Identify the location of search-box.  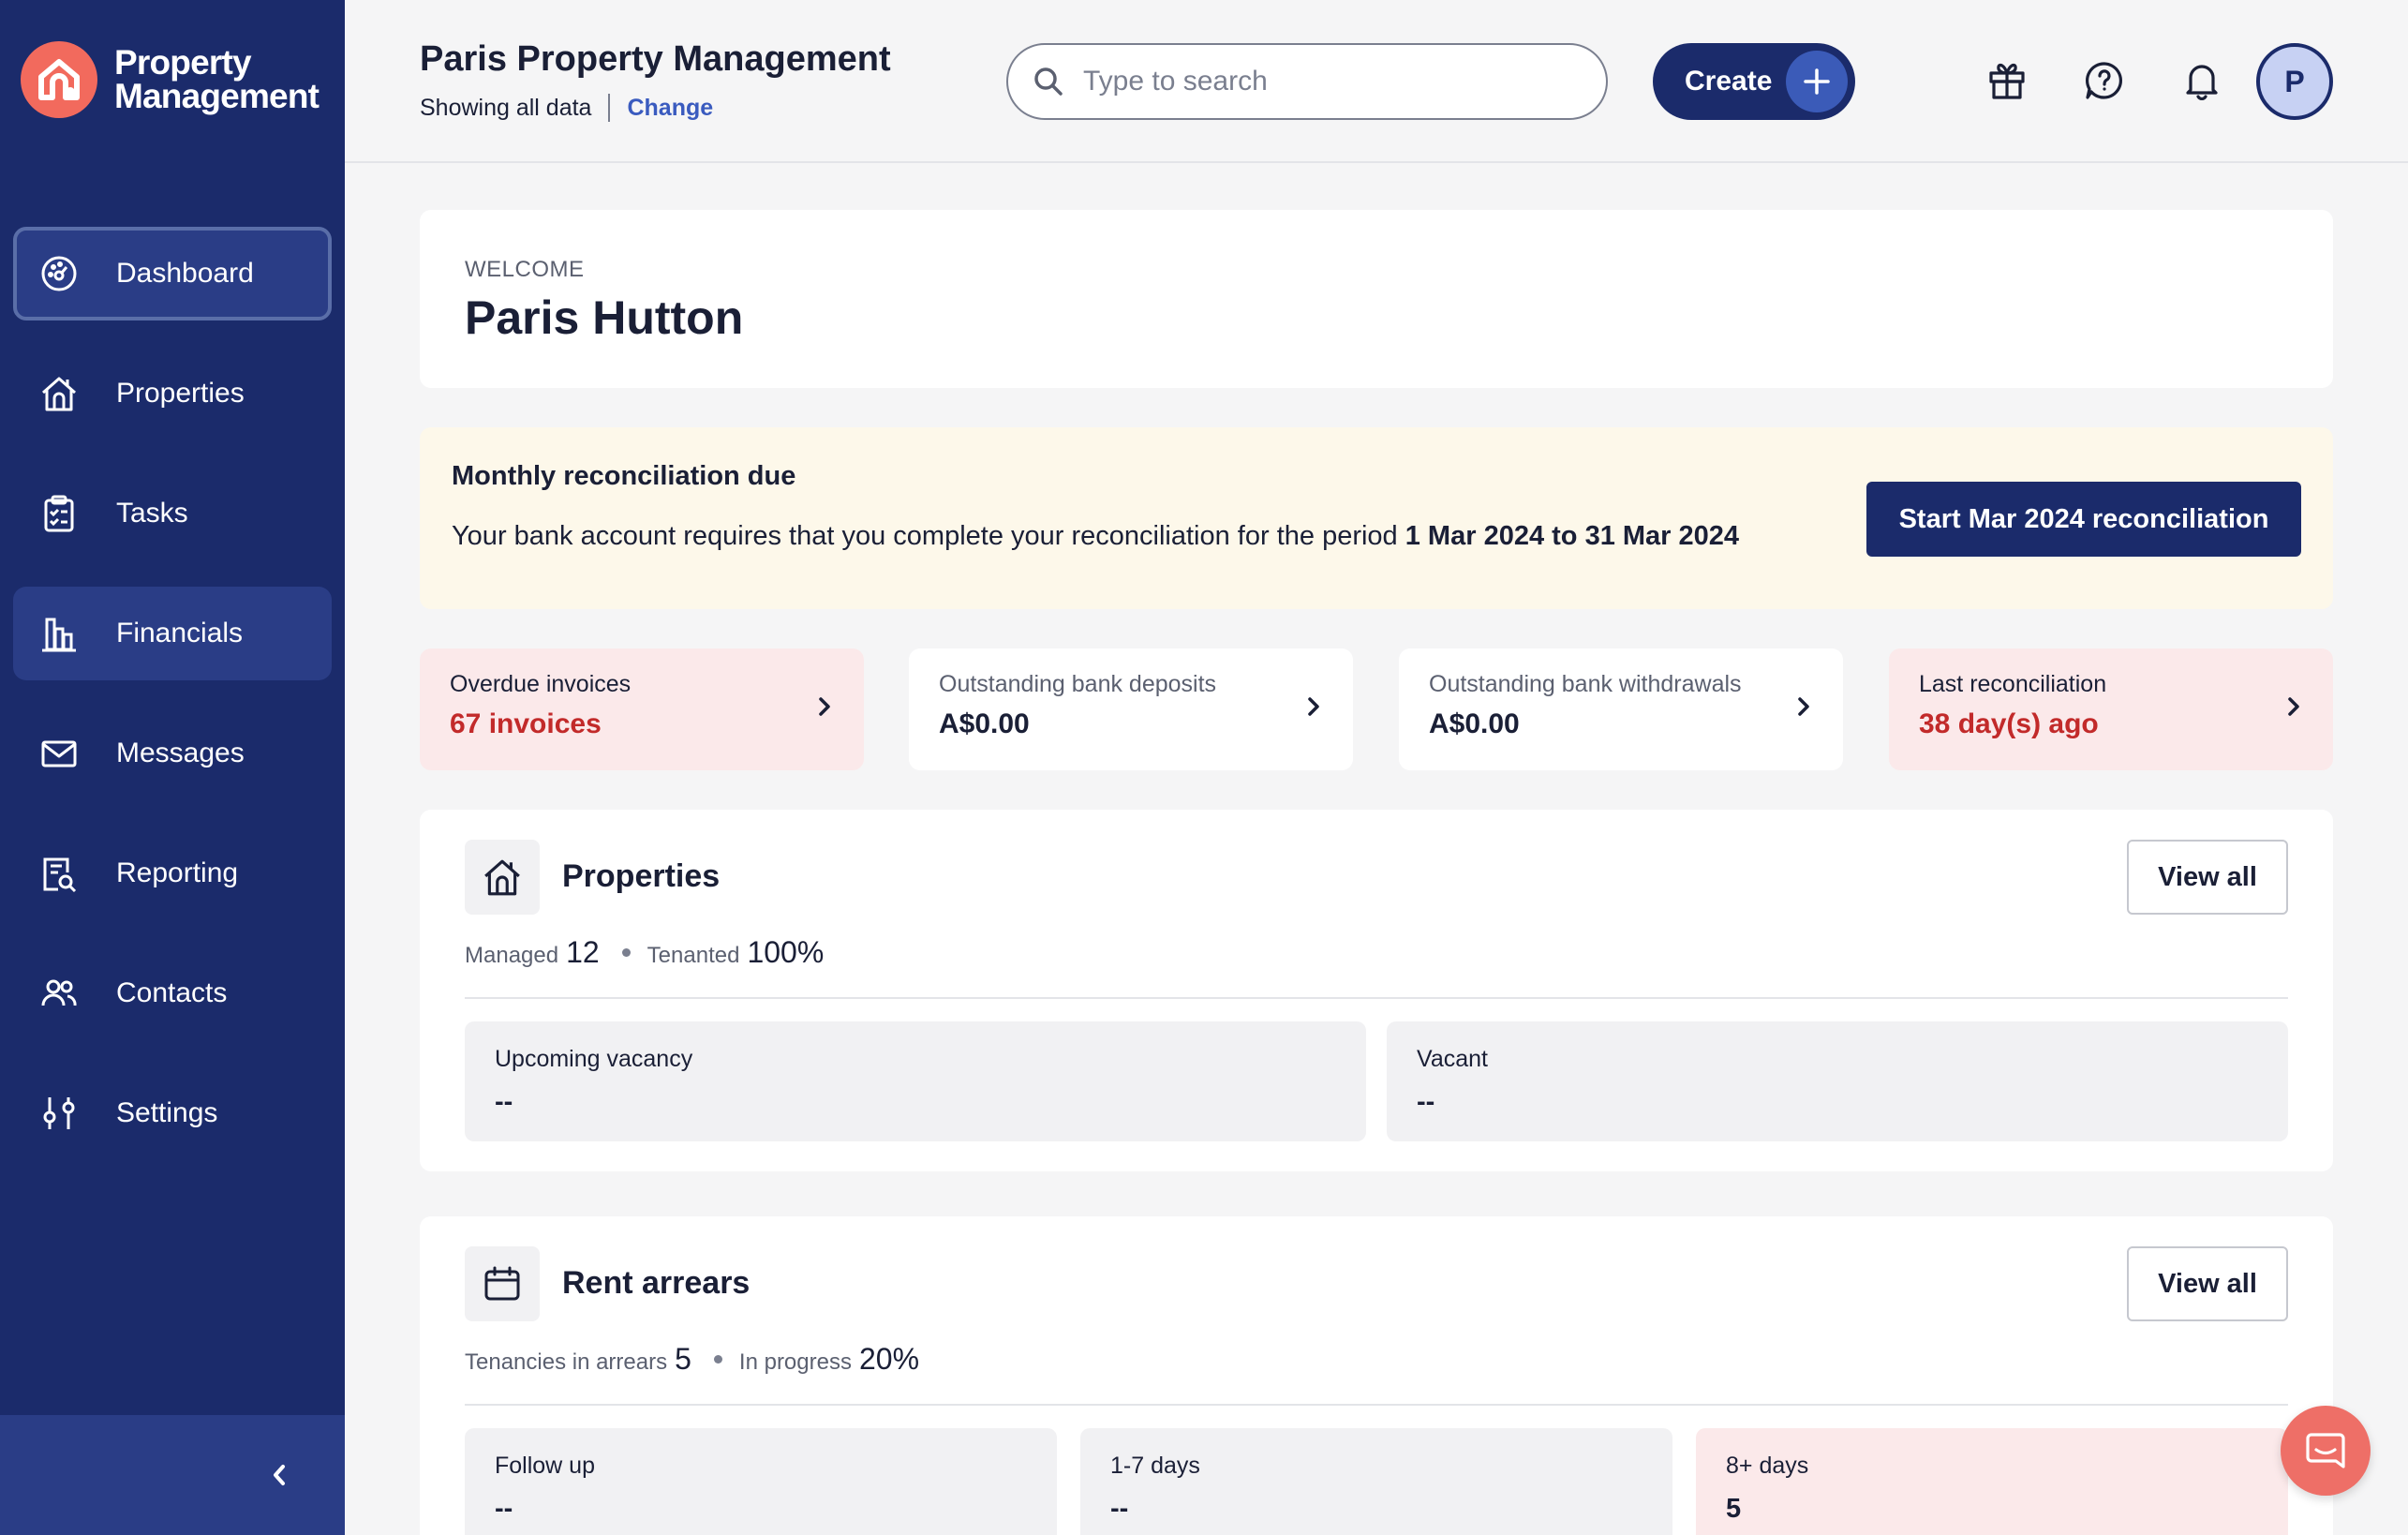
(1307, 81).